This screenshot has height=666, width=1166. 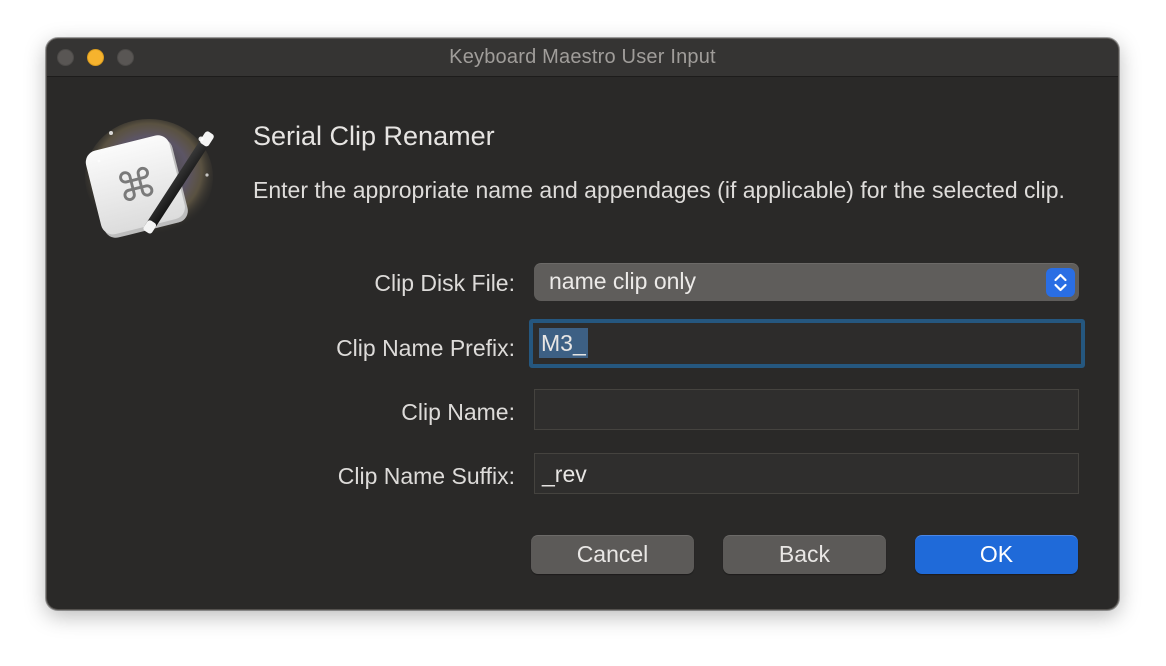 What do you see at coordinates (564, 474) in the screenshot?
I see `clip-name-suffix-value: _rev` at bounding box center [564, 474].